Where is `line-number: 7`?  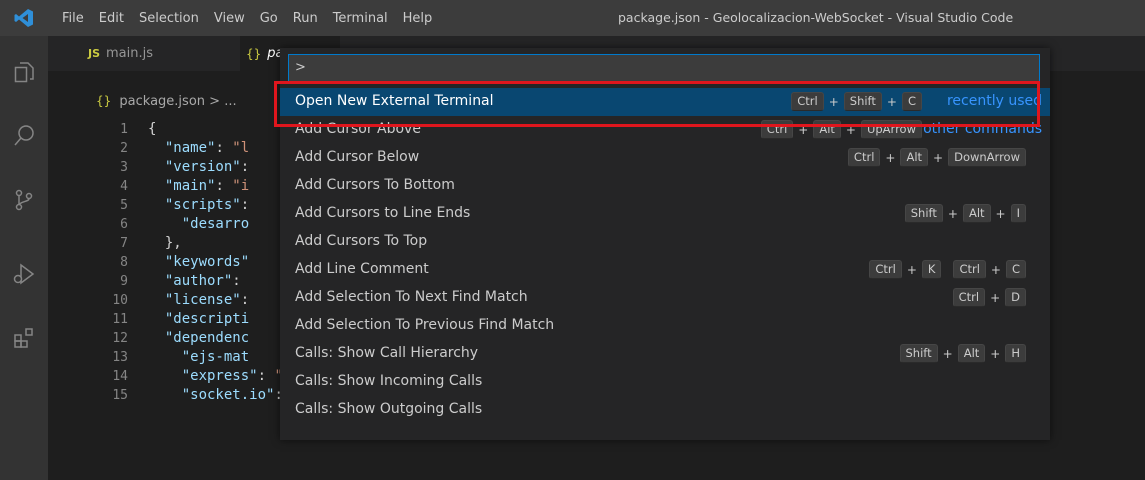
line-number: 7 is located at coordinates (124, 243).